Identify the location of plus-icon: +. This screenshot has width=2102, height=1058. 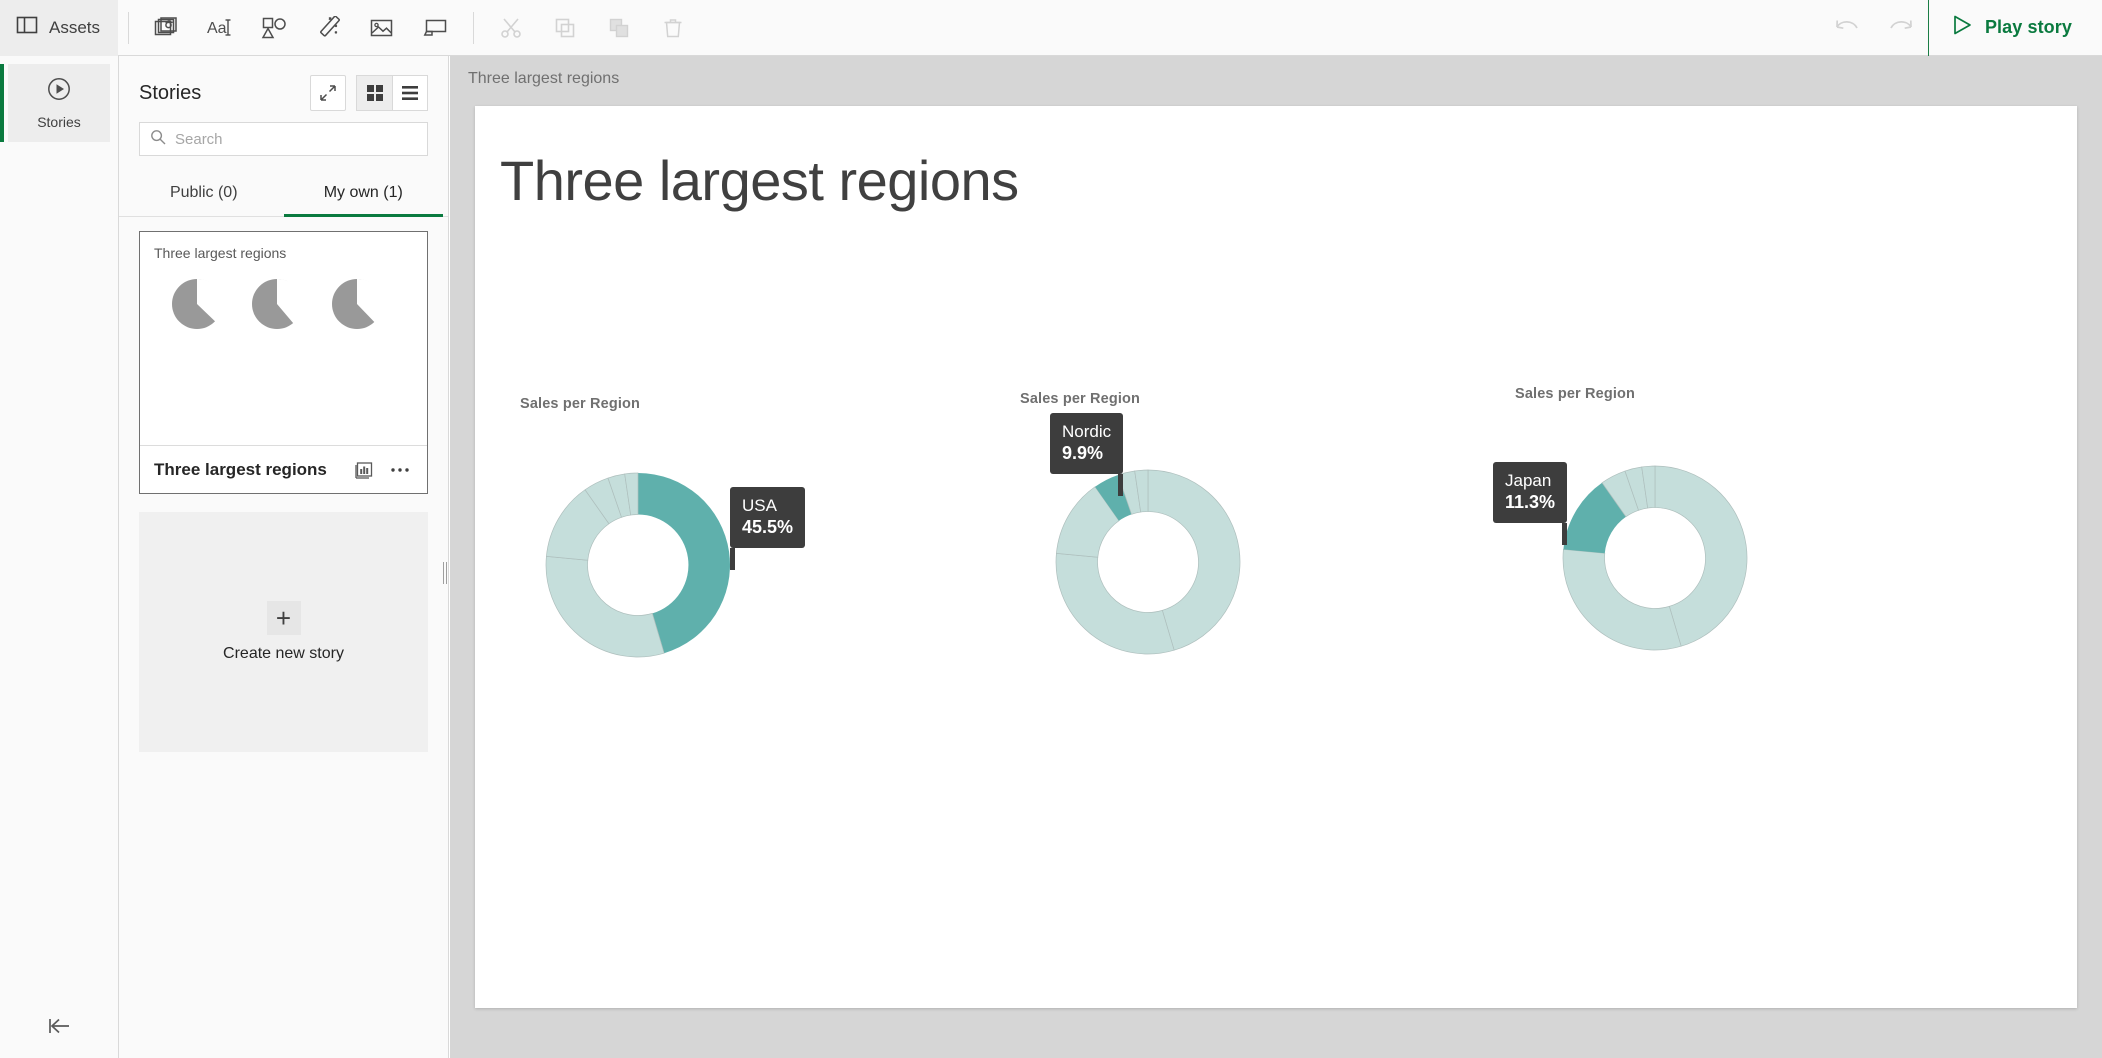
(283, 618).